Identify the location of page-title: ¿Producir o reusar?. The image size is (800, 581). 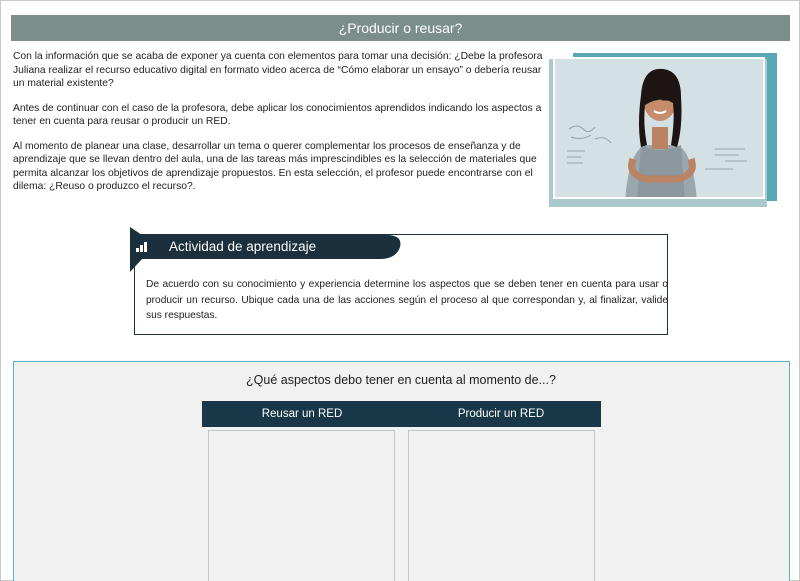
(400, 28).